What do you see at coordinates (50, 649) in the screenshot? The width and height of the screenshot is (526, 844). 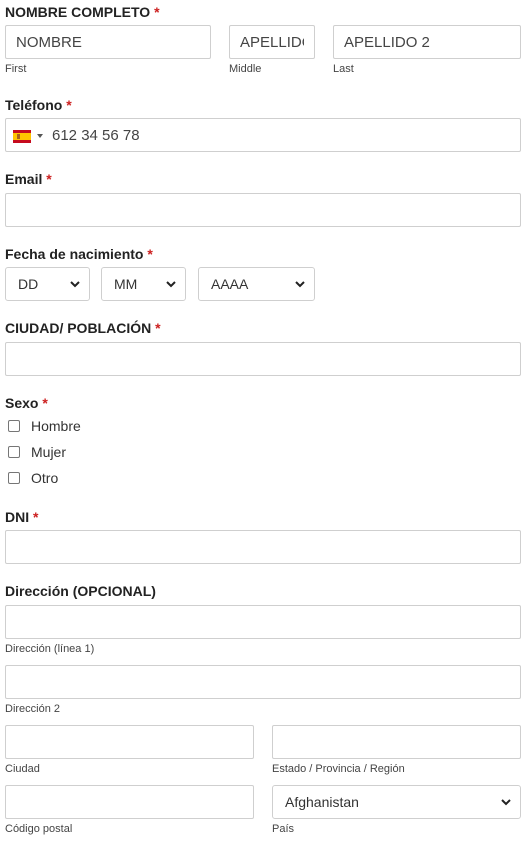 I see `address-line1-sublabel: Dirección (línea 1)` at bounding box center [50, 649].